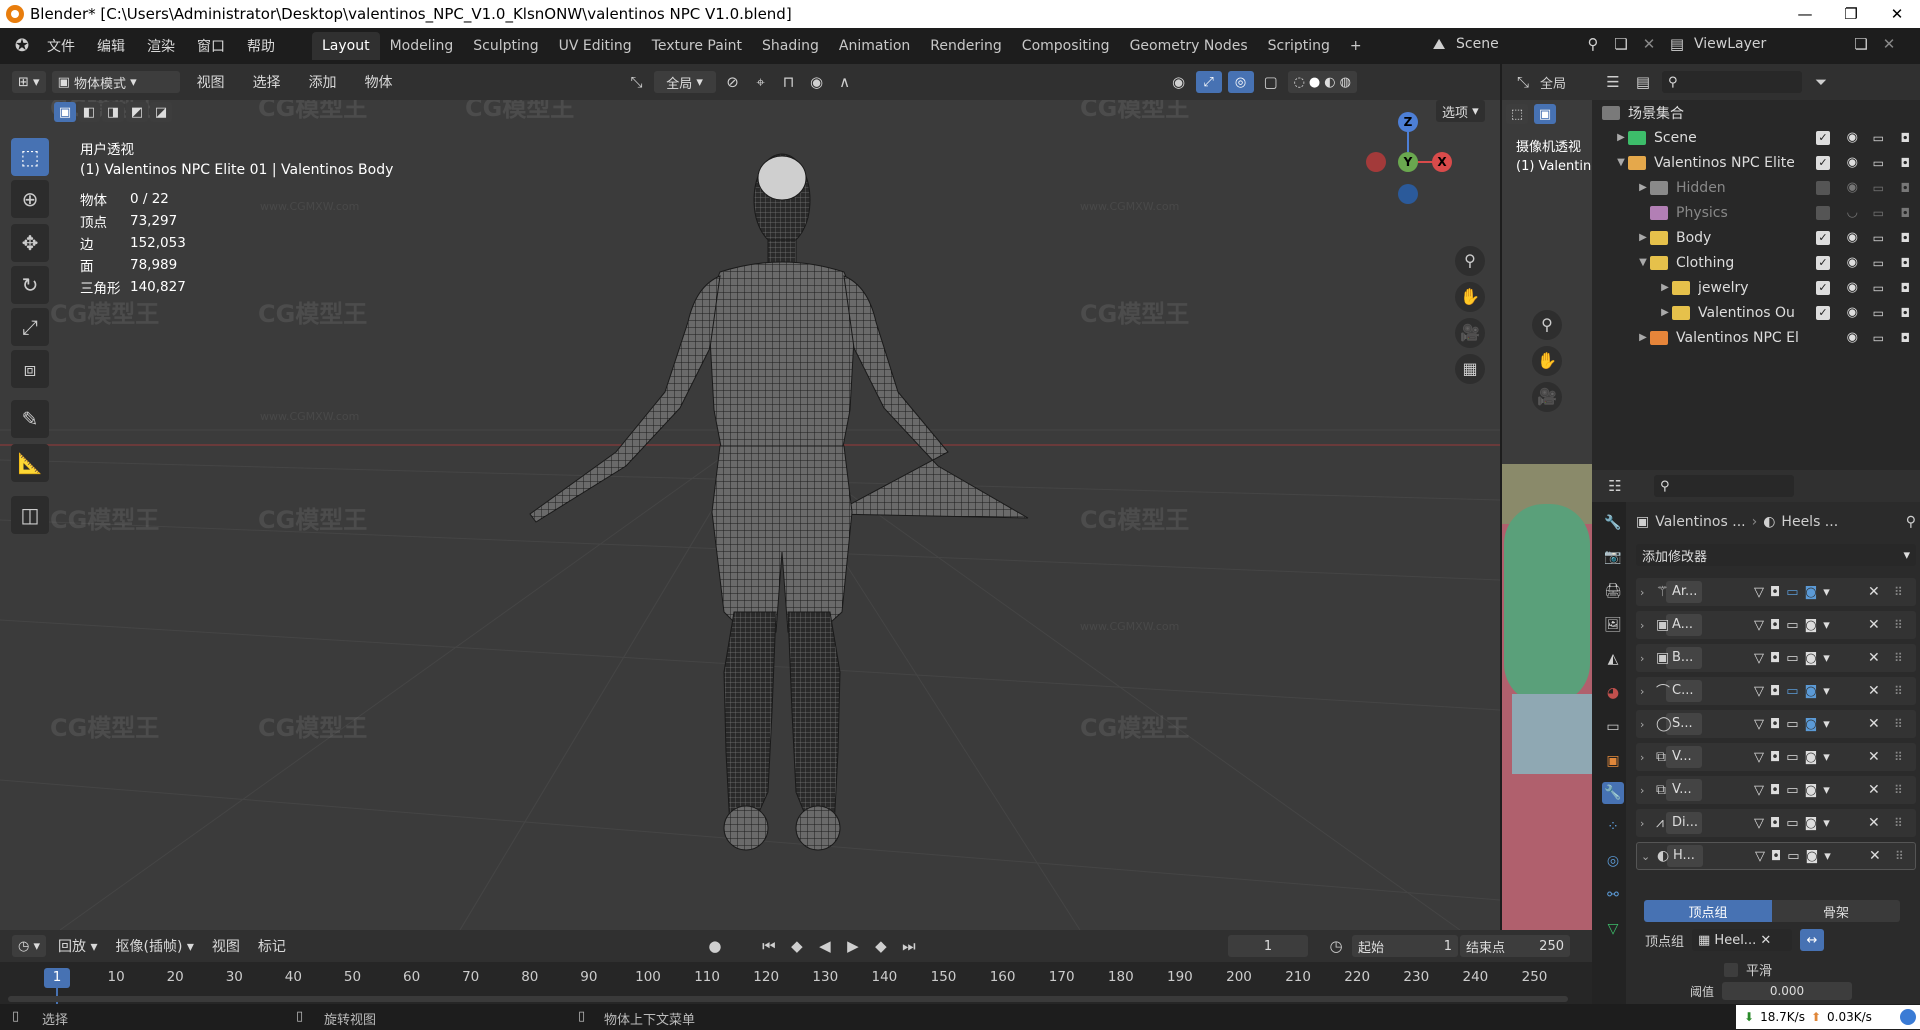 The height and width of the screenshot is (1030, 1920). Describe the element at coordinates (1769, 44) in the screenshot. I see `view-layer-name: ViewLayer` at that location.